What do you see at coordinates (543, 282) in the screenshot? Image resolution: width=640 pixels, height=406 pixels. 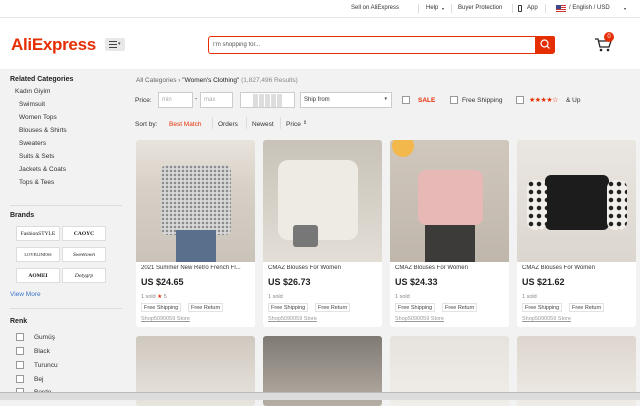 I see `product-price: US $21.62` at bounding box center [543, 282].